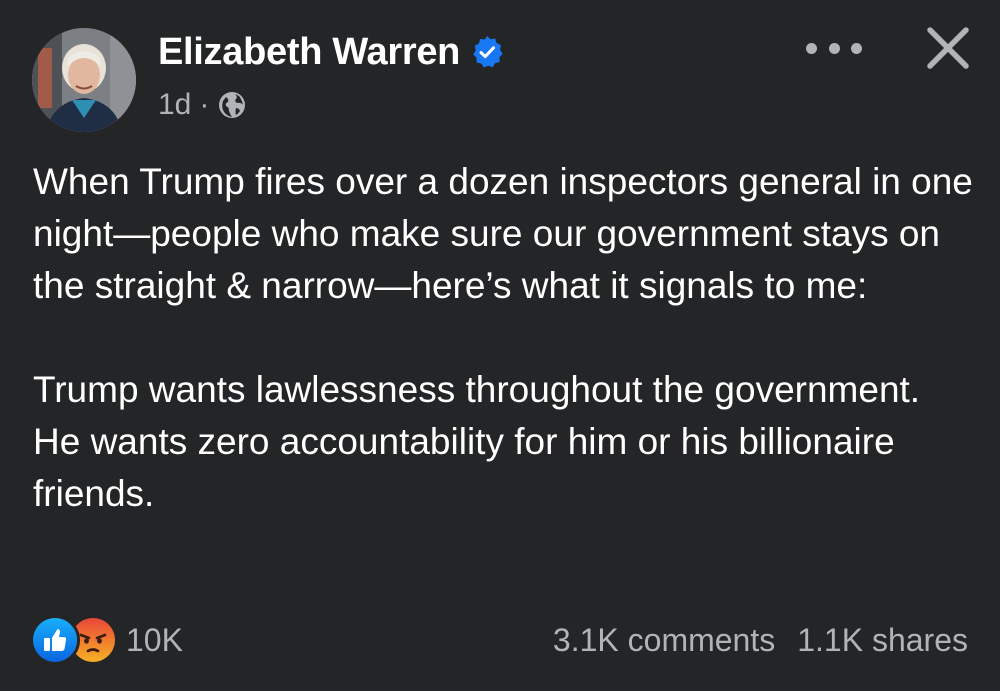  Describe the element at coordinates (487, 52) in the screenshot. I see `verified-badge-icon` at that location.